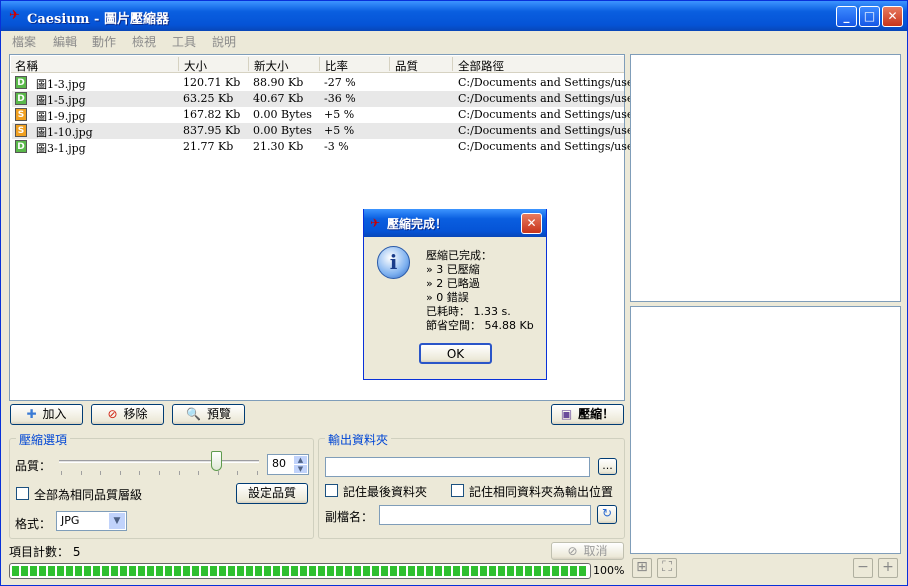 The image size is (908, 586). Describe the element at coordinates (667, 568) in the screenshot. I see `fullscreen-icon: ⛶` at that location.